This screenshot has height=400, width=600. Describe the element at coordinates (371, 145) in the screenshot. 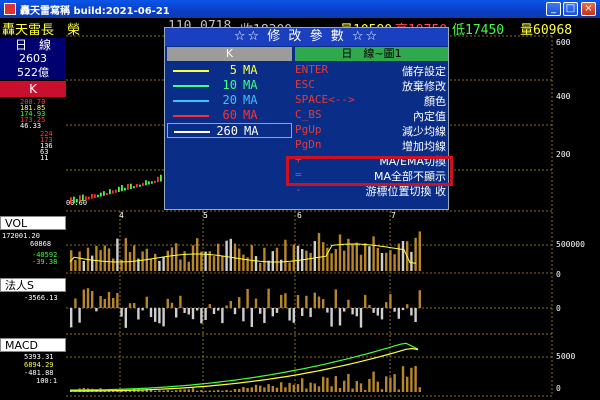

I see `key-help-row: PgDn 增加均線` at that location.